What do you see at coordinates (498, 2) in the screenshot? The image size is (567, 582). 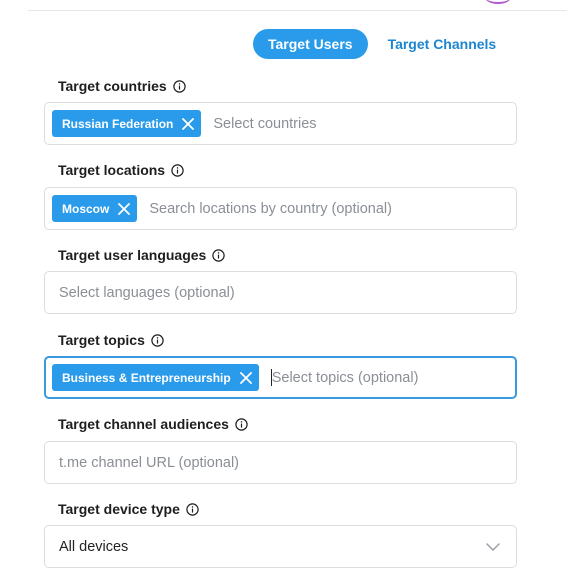 I see `avatar` at bounding box center [498, 2].